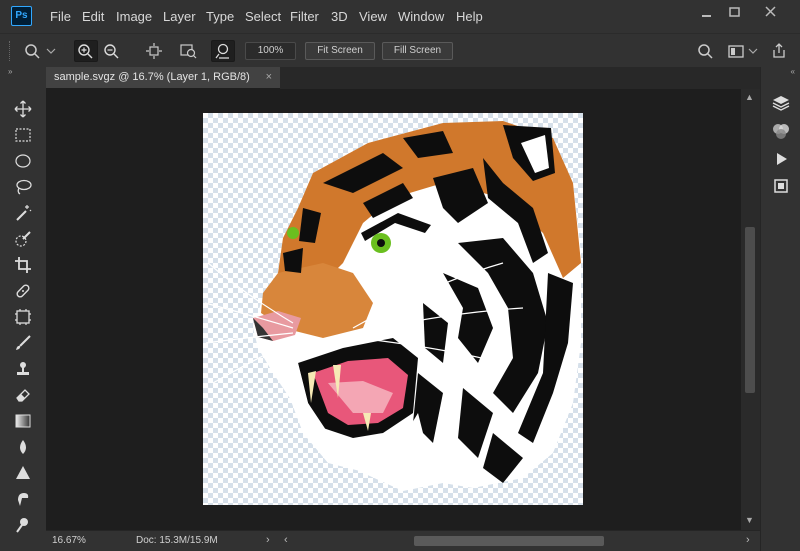 The width and height of the screenshot is (800, 551). What do you see at coordinates (736, 51) in the screenshot?
I see `workspace-icon` at bounding box center [736, 51].